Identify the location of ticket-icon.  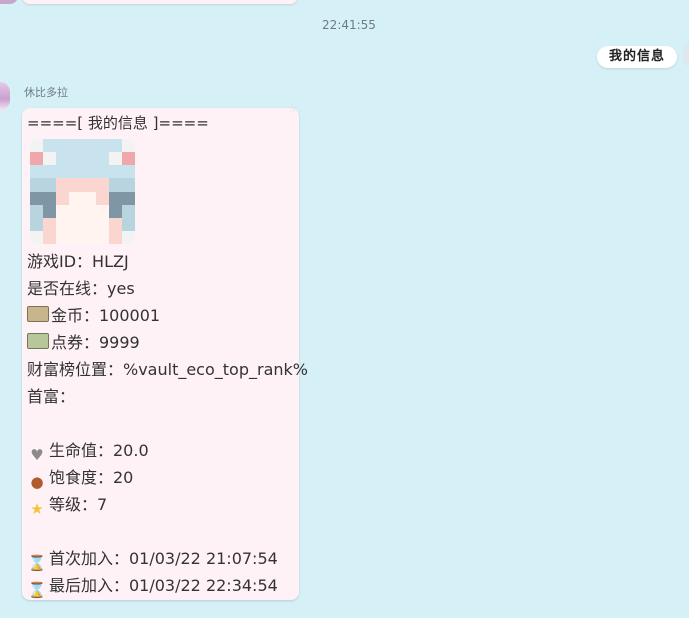
(38, 341).